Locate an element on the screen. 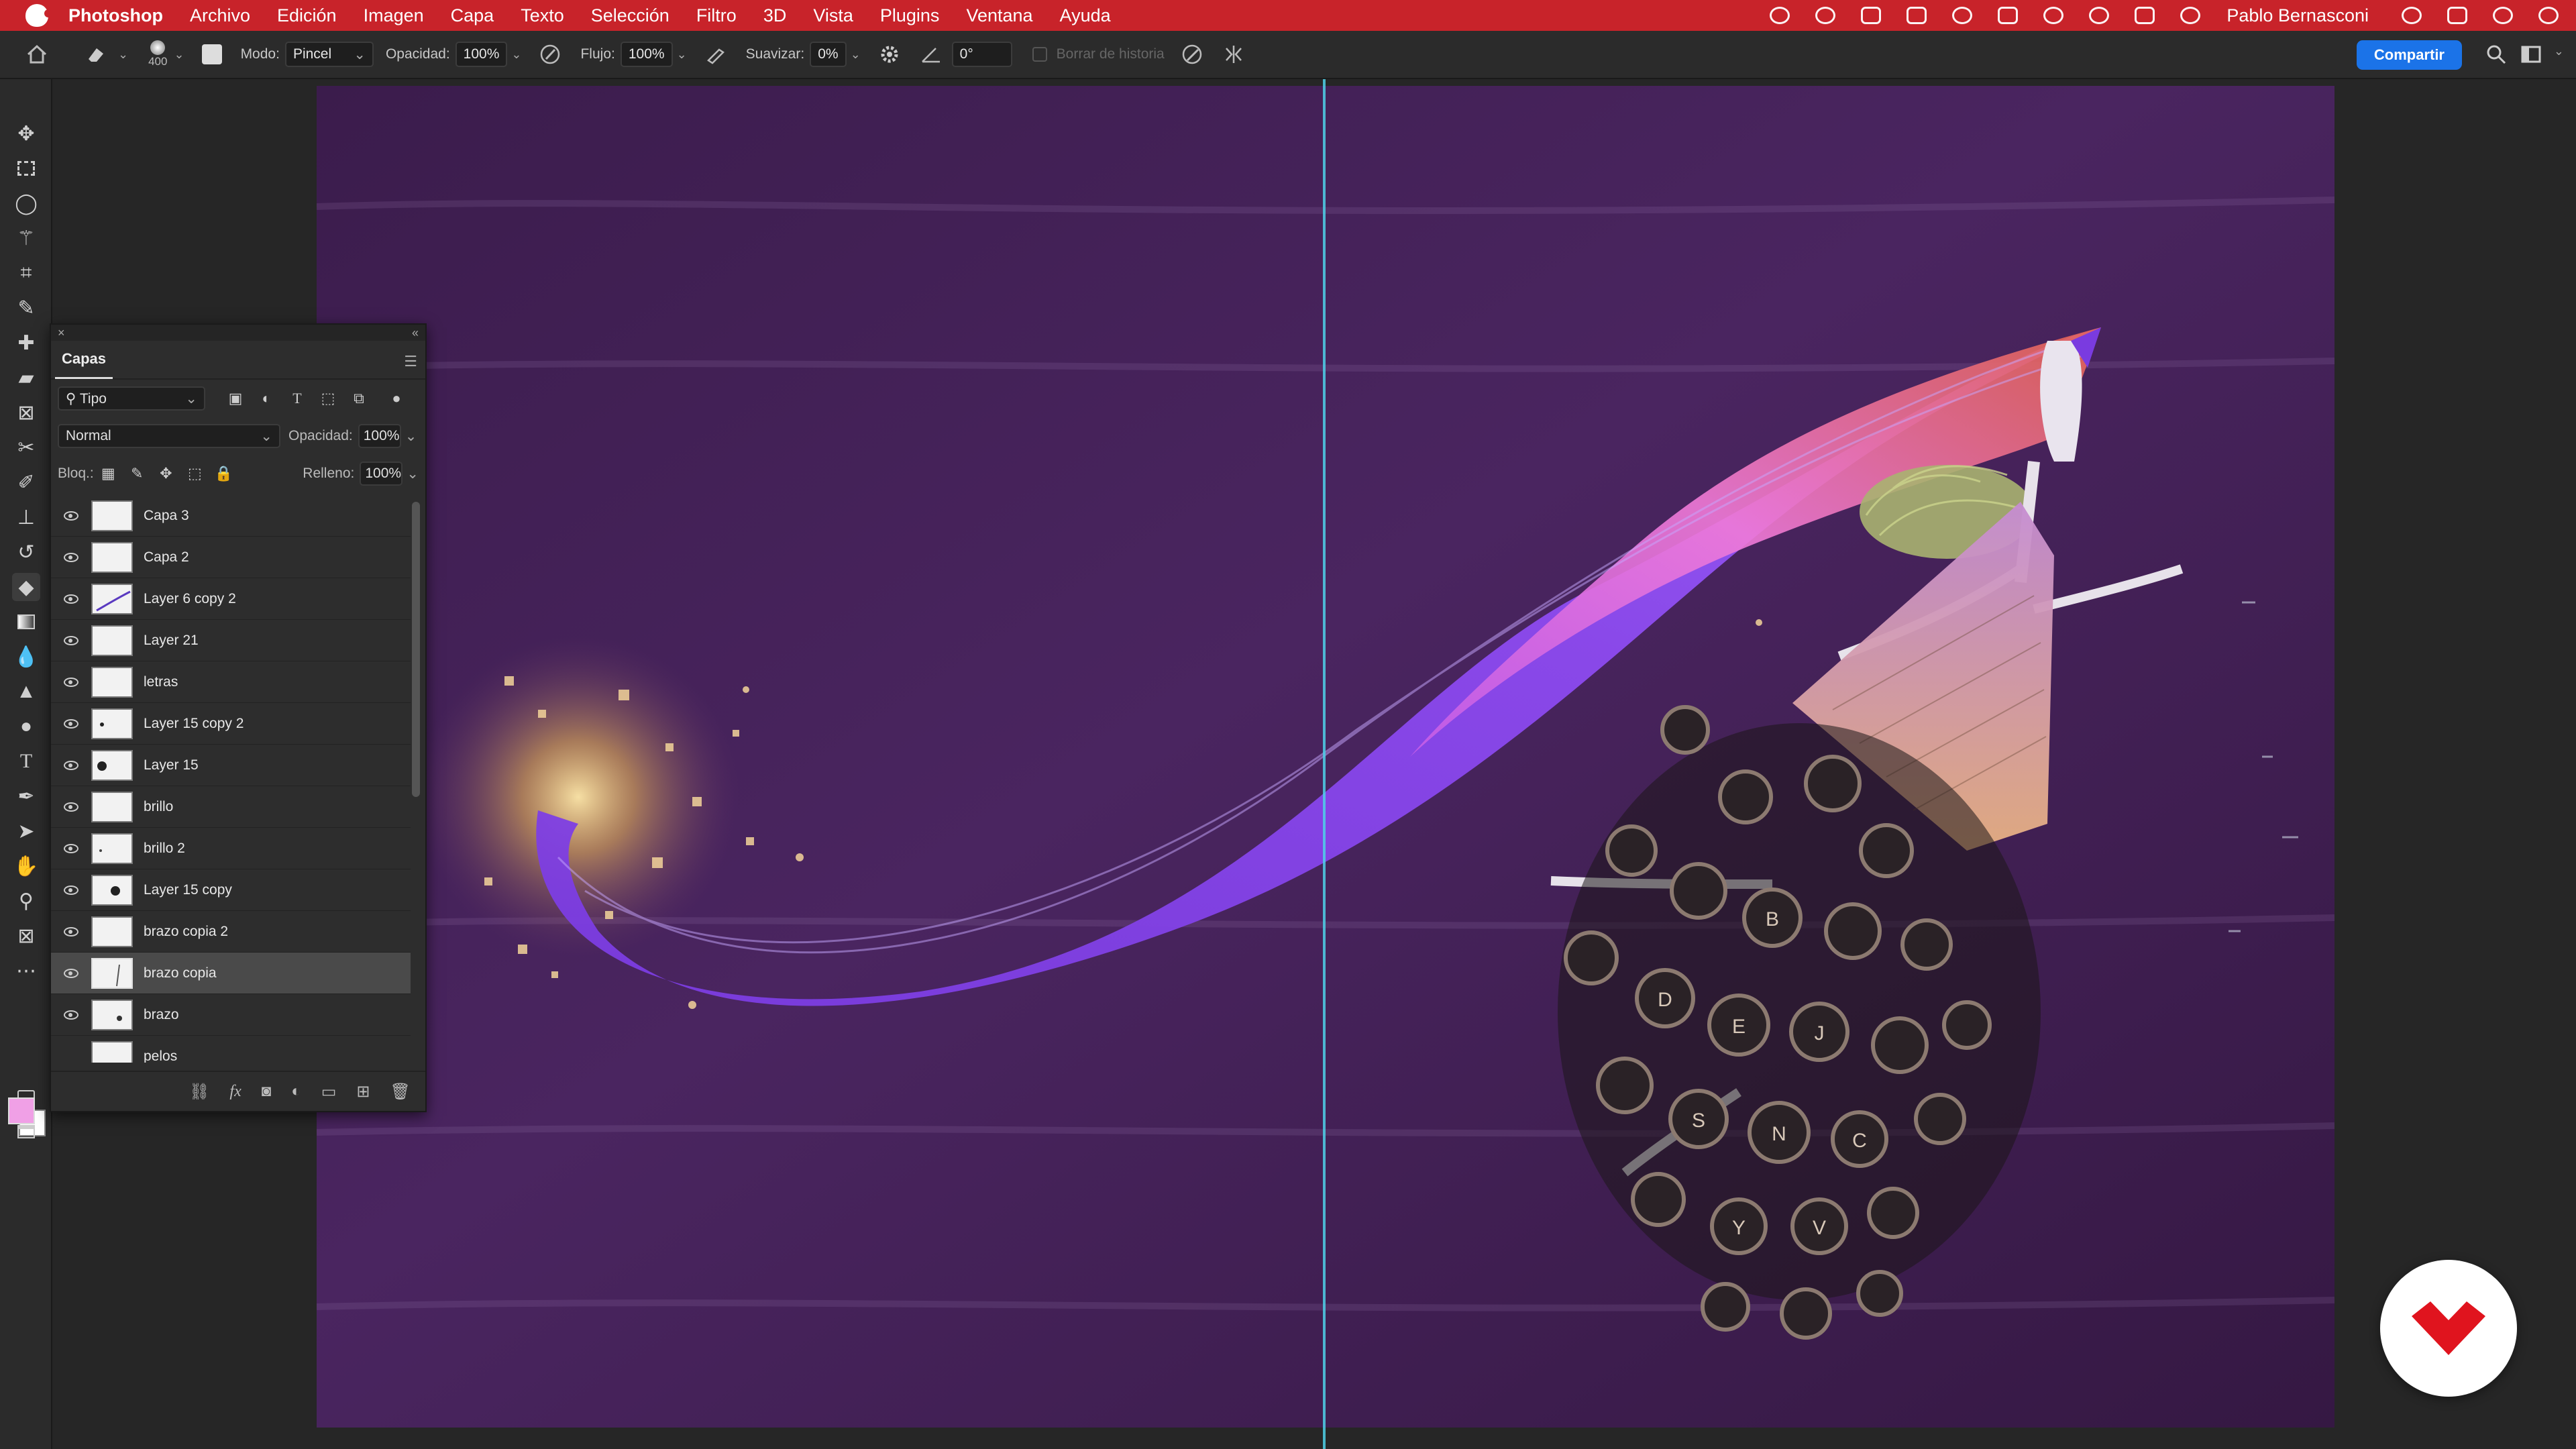  smoothing-input: 0% is located at coordinates (828, 54).